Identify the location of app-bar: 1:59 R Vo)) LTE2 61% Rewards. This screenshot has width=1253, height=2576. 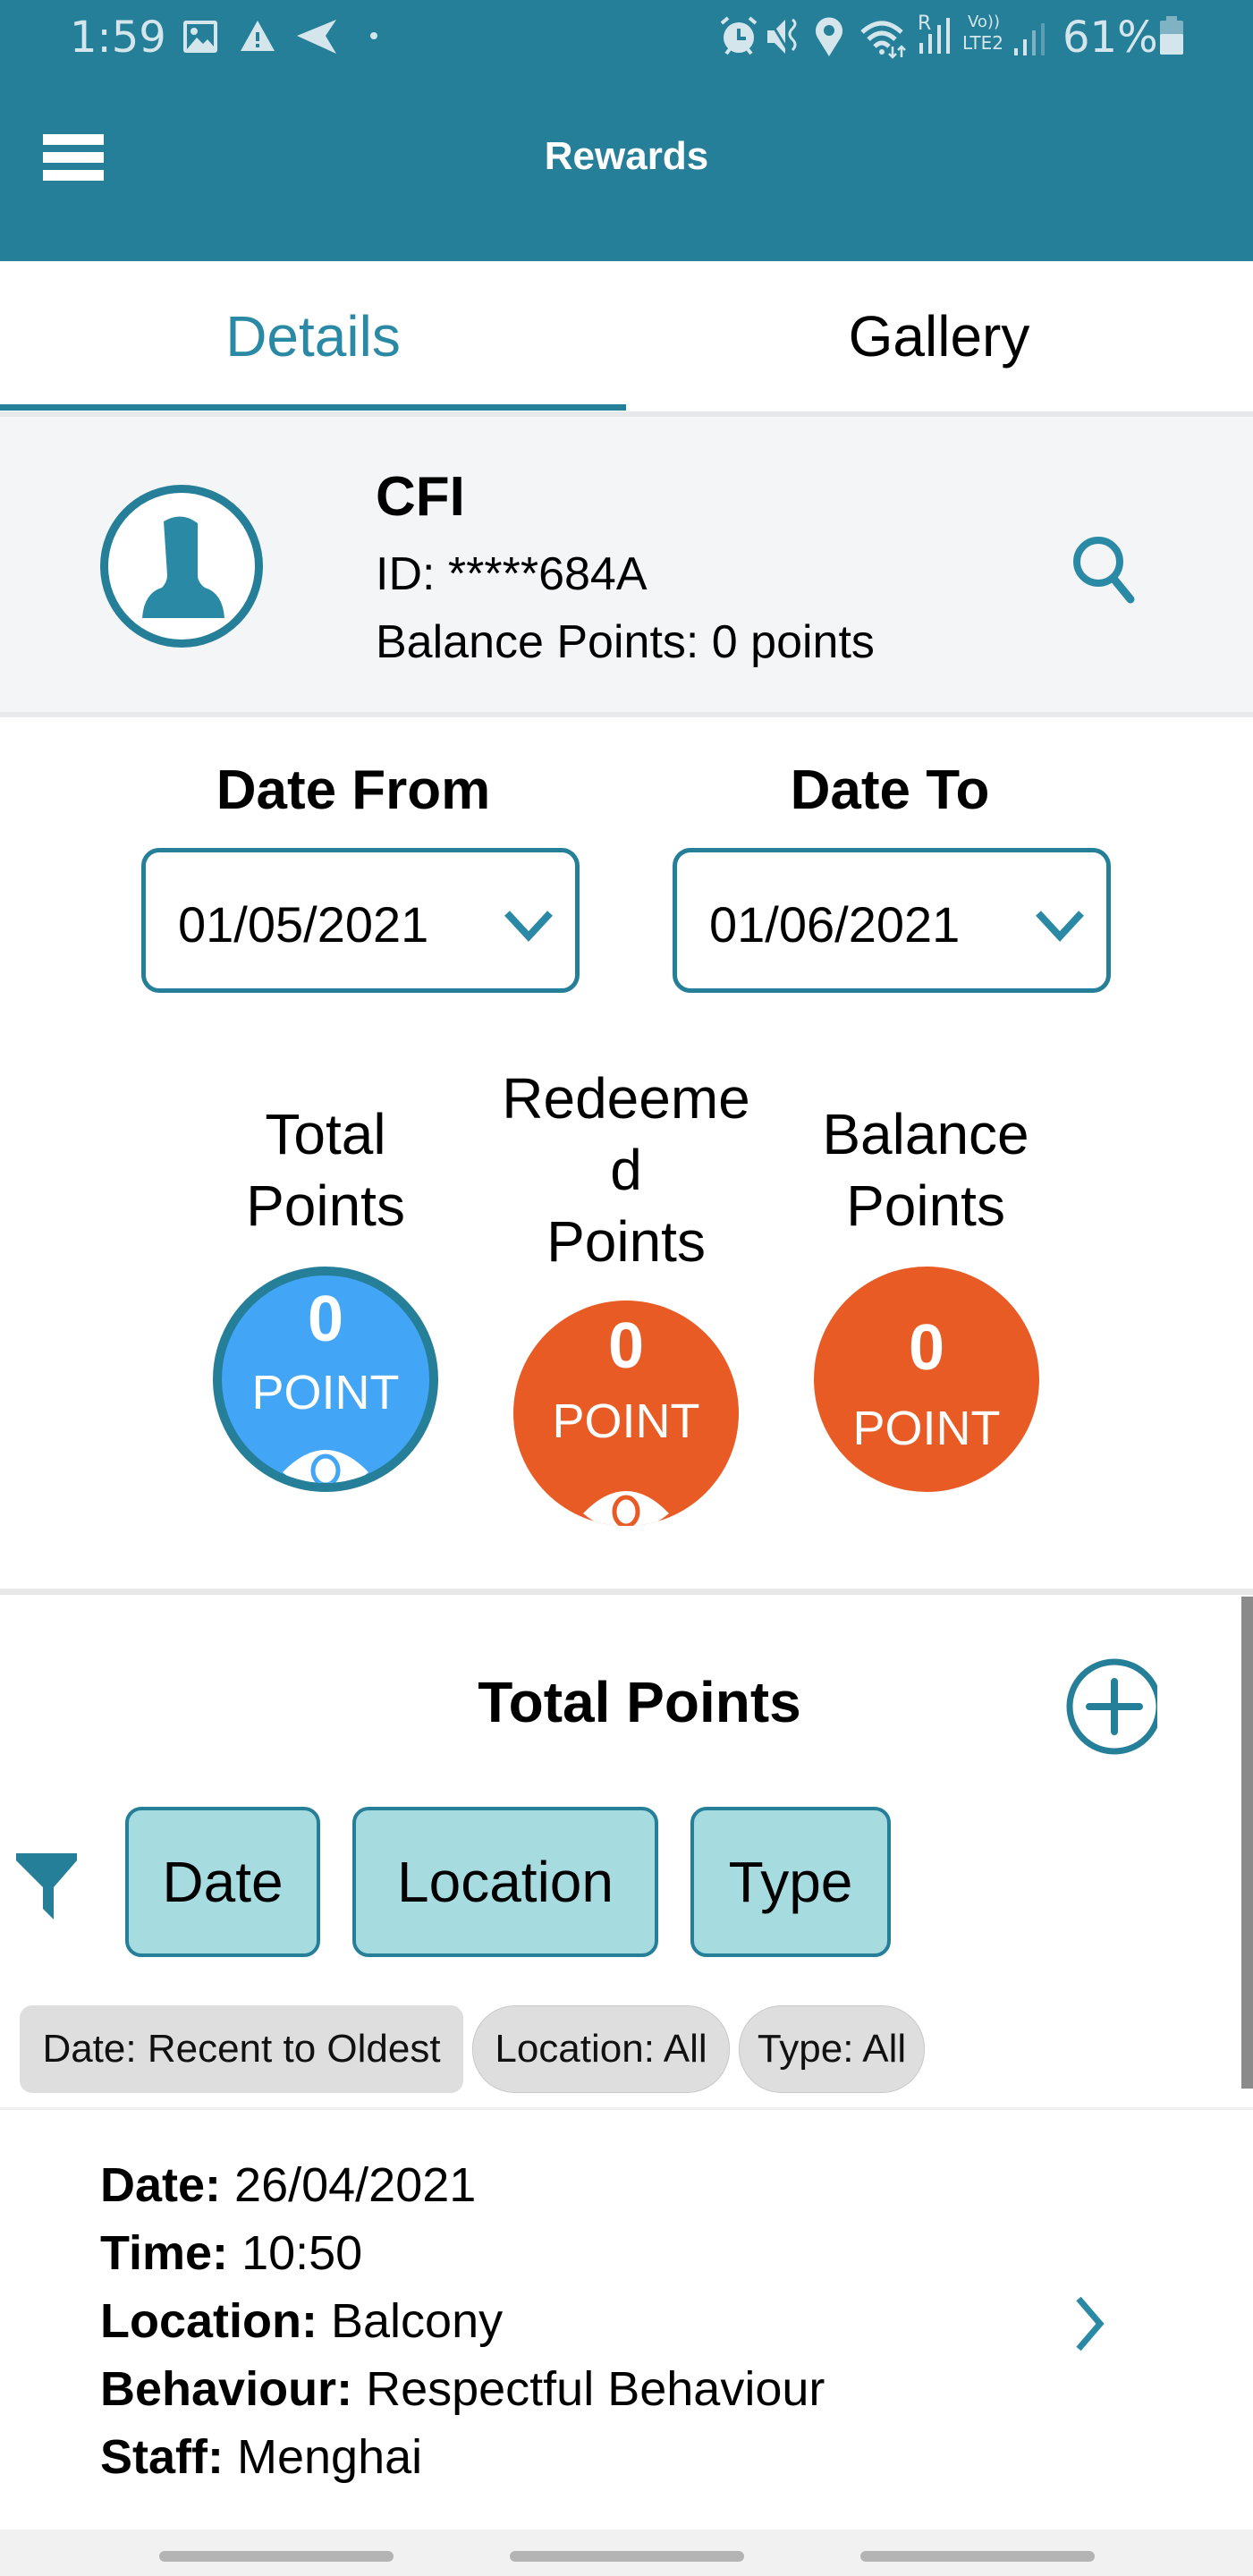
(626, 130).